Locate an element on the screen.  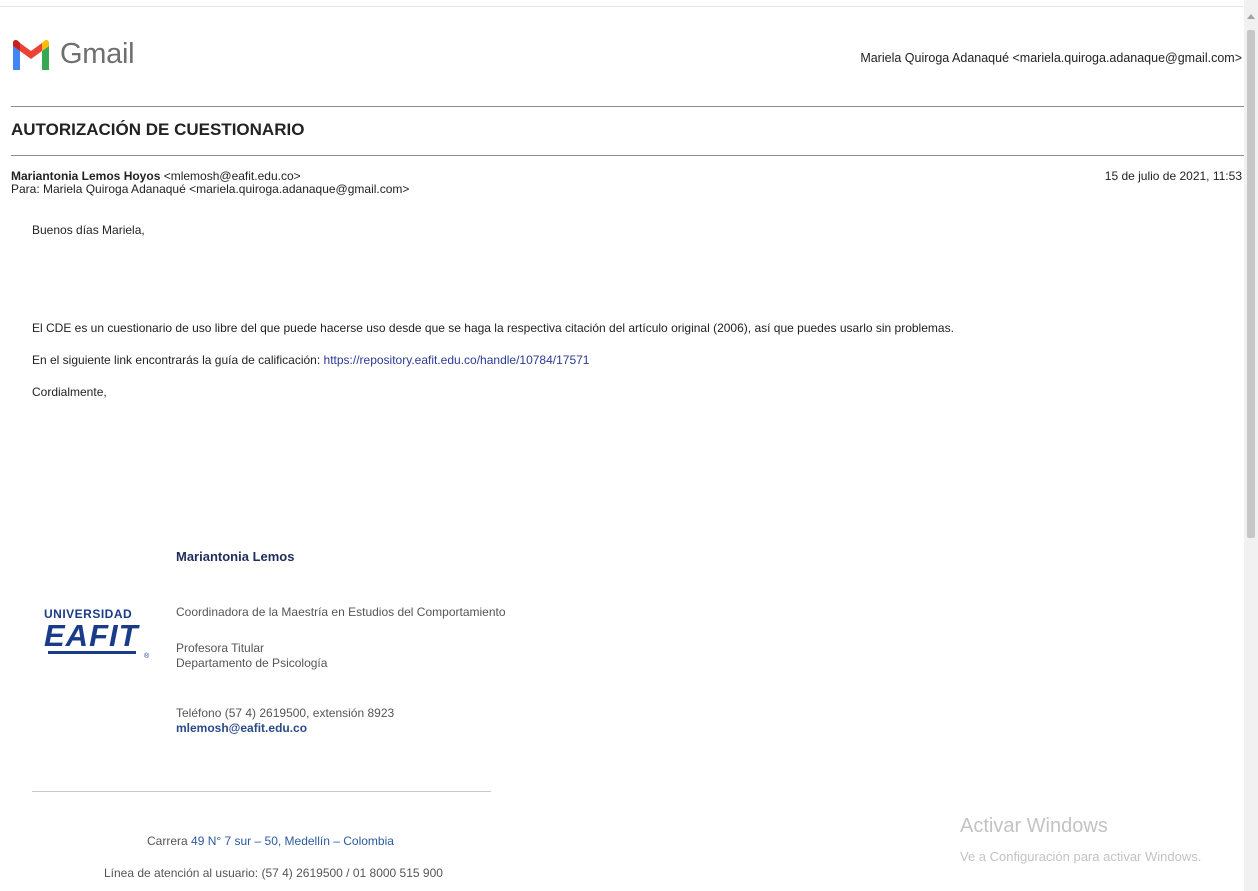
signature-department: Departamento de Psicología is located at coordinates (252, 663).